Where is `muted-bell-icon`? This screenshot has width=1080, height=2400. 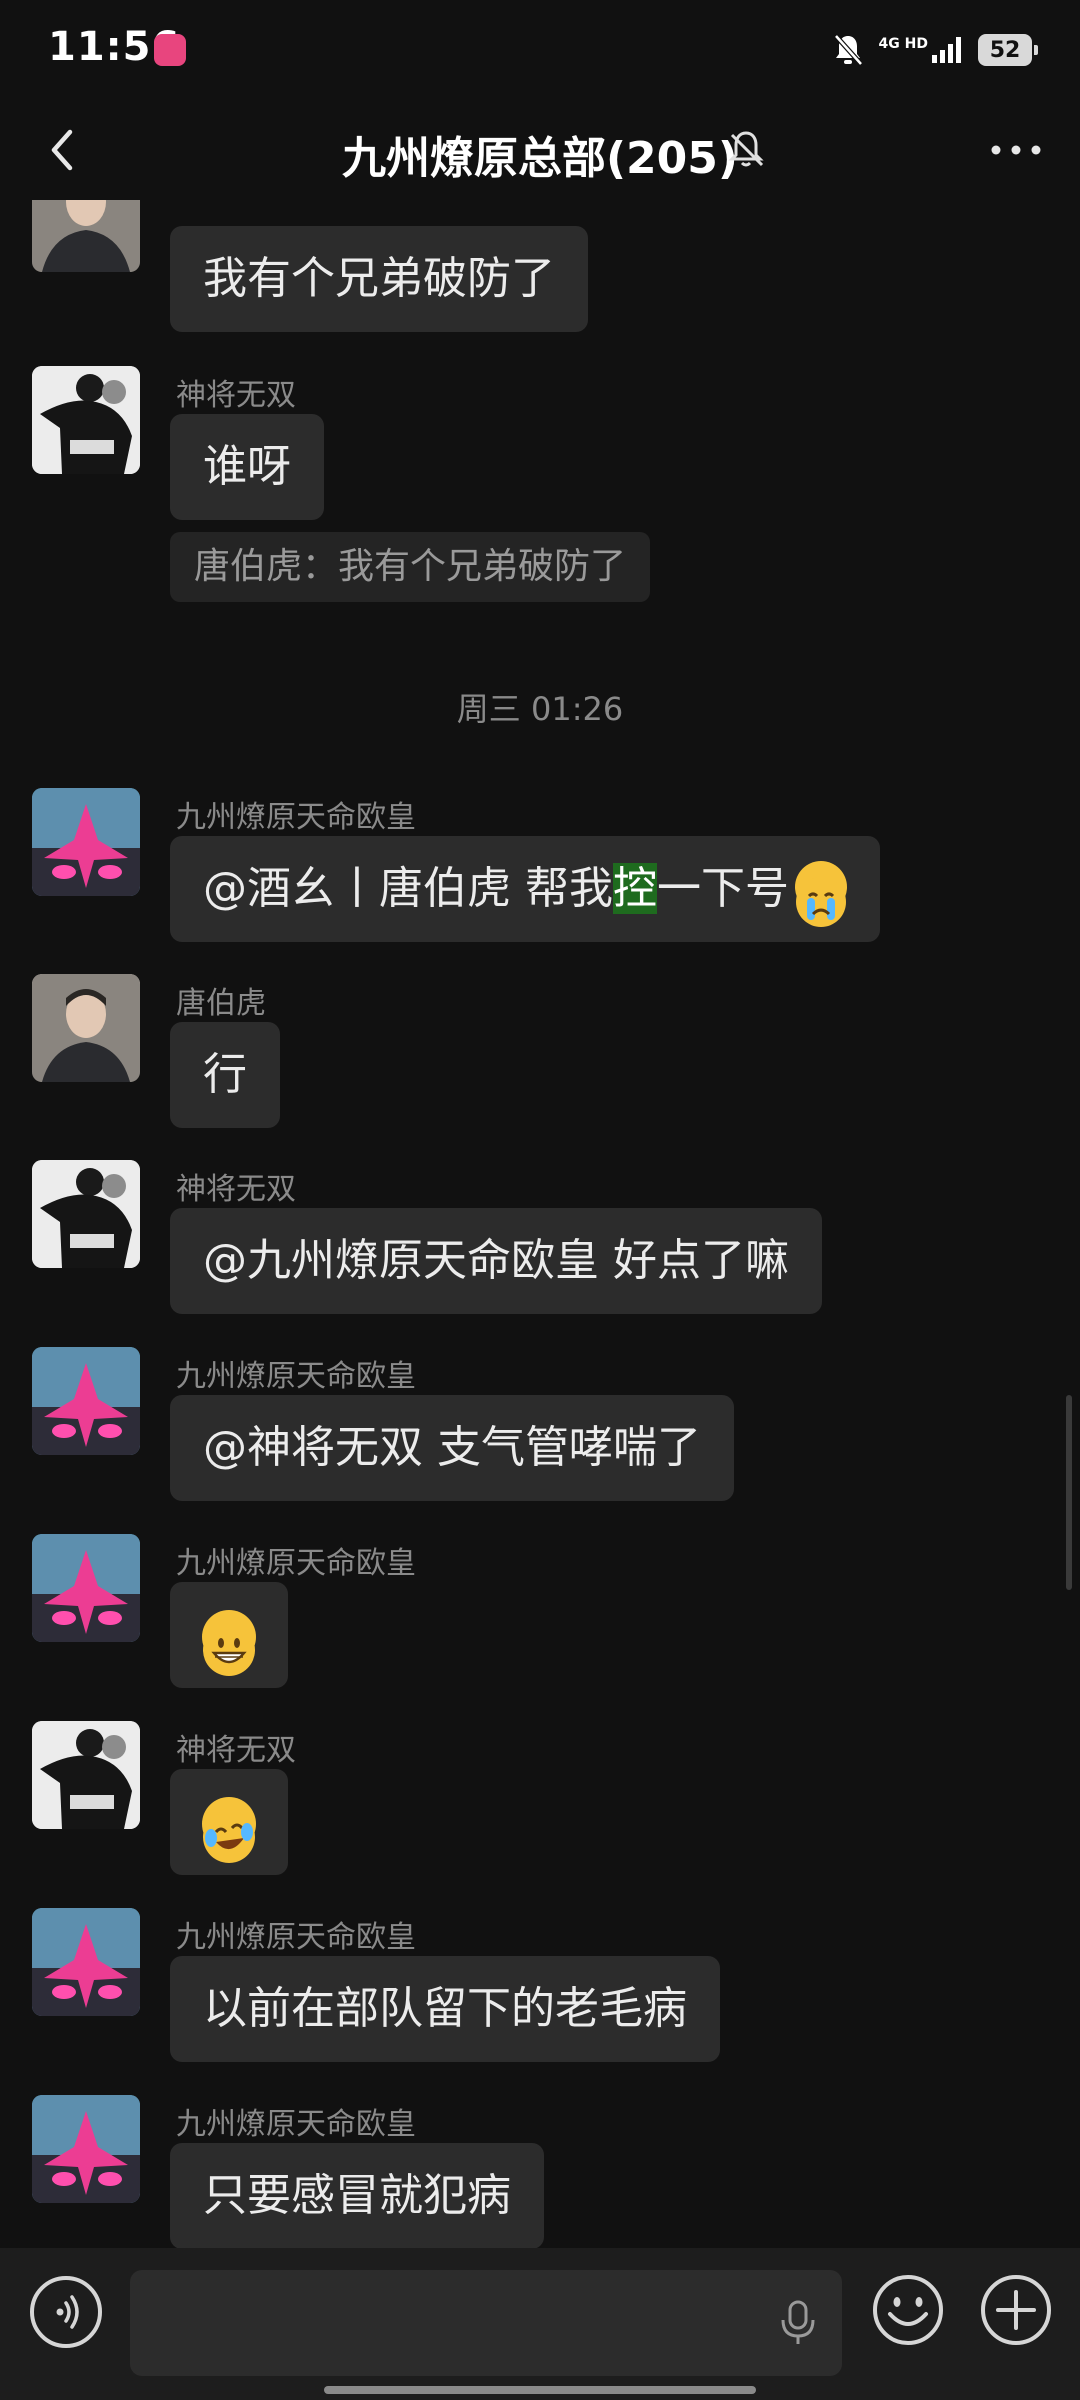 muted-bell-icon is located at coordinates (746, 149).